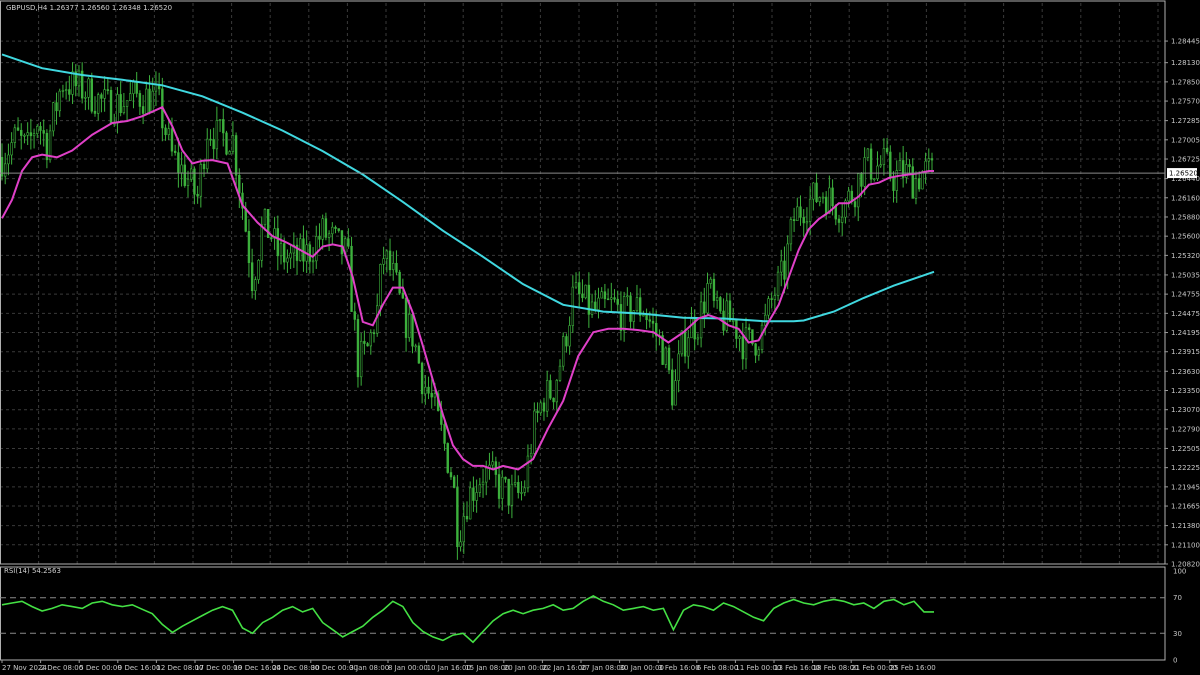  I want to click on rsi-tick-label: 30, so click(1177, 634).